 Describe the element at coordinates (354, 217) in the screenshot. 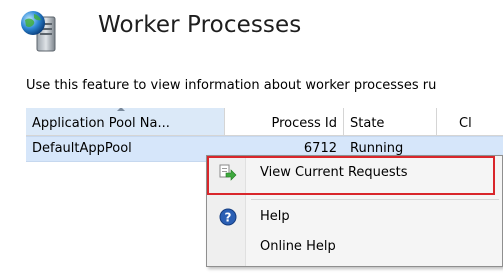

I see `menu-item-help: ? Help` at that location.